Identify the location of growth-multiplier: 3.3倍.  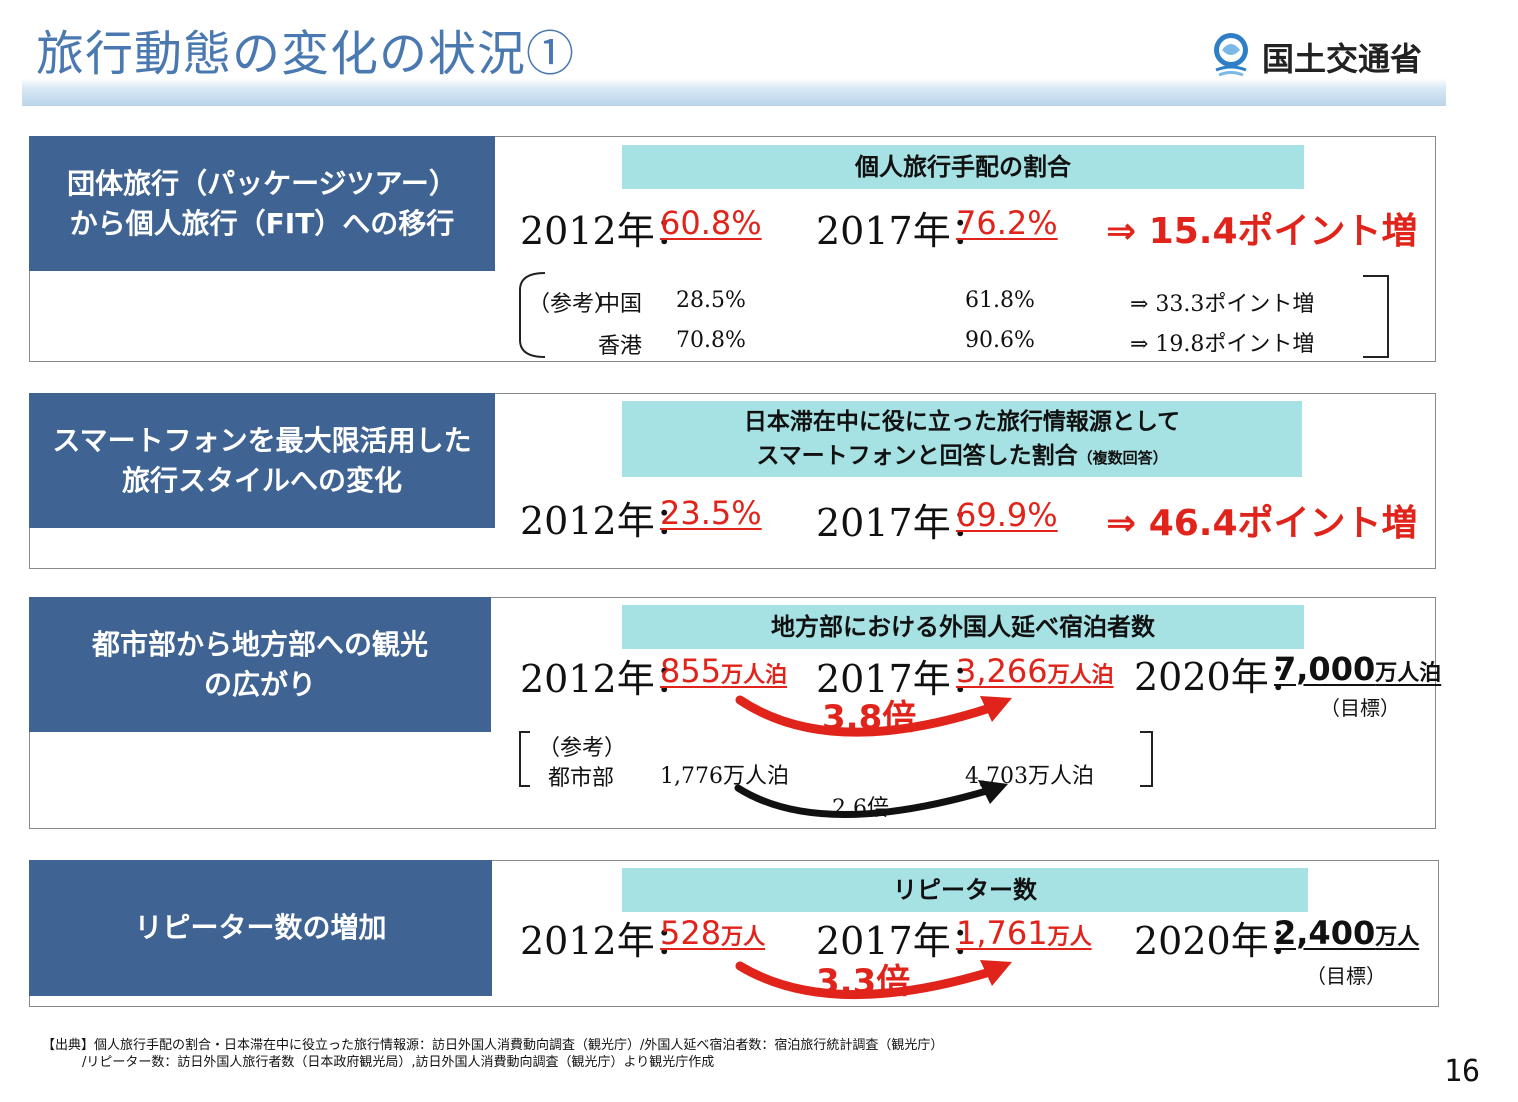
(863, 982).